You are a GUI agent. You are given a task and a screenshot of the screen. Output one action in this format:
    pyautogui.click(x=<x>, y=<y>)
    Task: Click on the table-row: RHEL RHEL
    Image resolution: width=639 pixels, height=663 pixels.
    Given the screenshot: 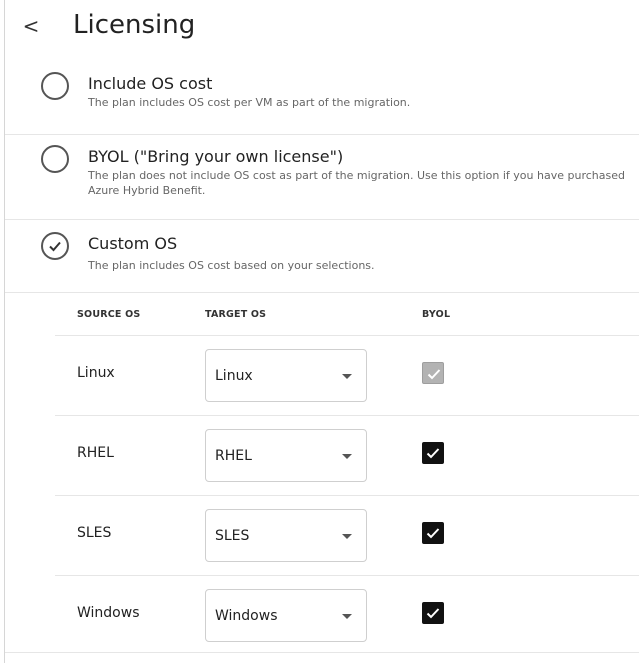 What is the action you would take?
    pyautogui.click(x=347, y=455)
    